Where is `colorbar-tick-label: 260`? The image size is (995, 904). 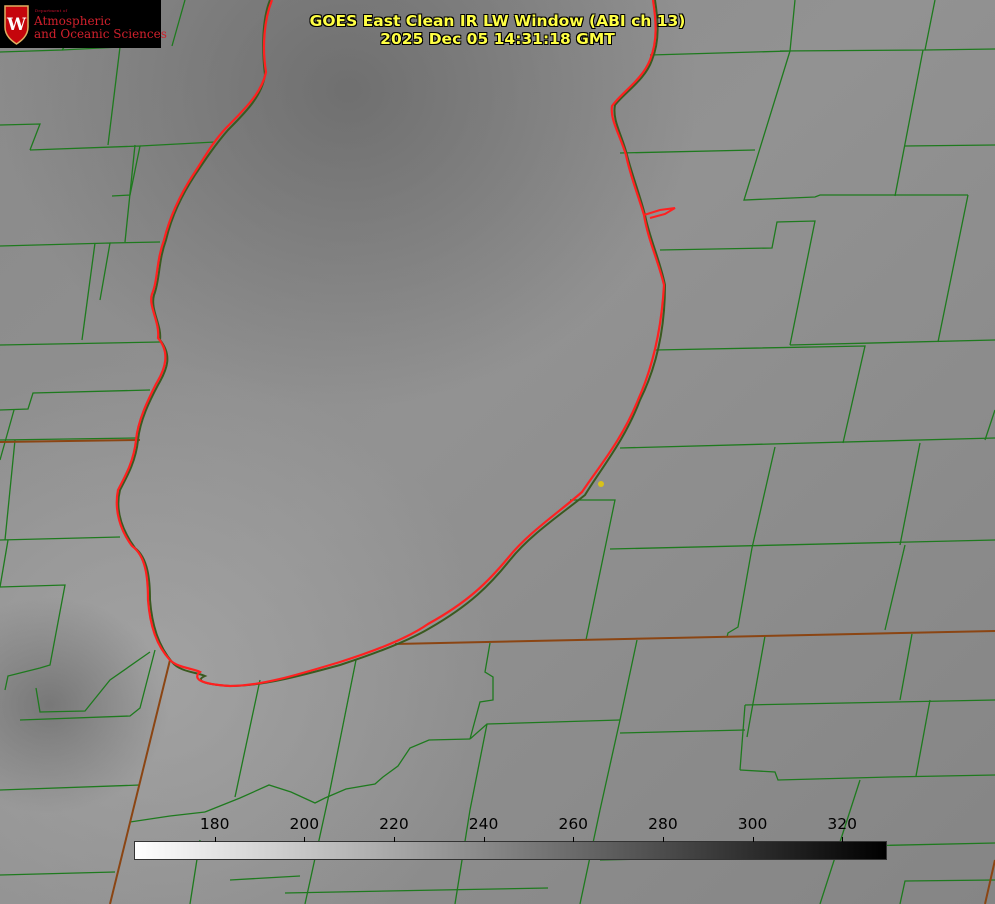
colorbar-tick-label: 260 is located at coordinates (573, 824).